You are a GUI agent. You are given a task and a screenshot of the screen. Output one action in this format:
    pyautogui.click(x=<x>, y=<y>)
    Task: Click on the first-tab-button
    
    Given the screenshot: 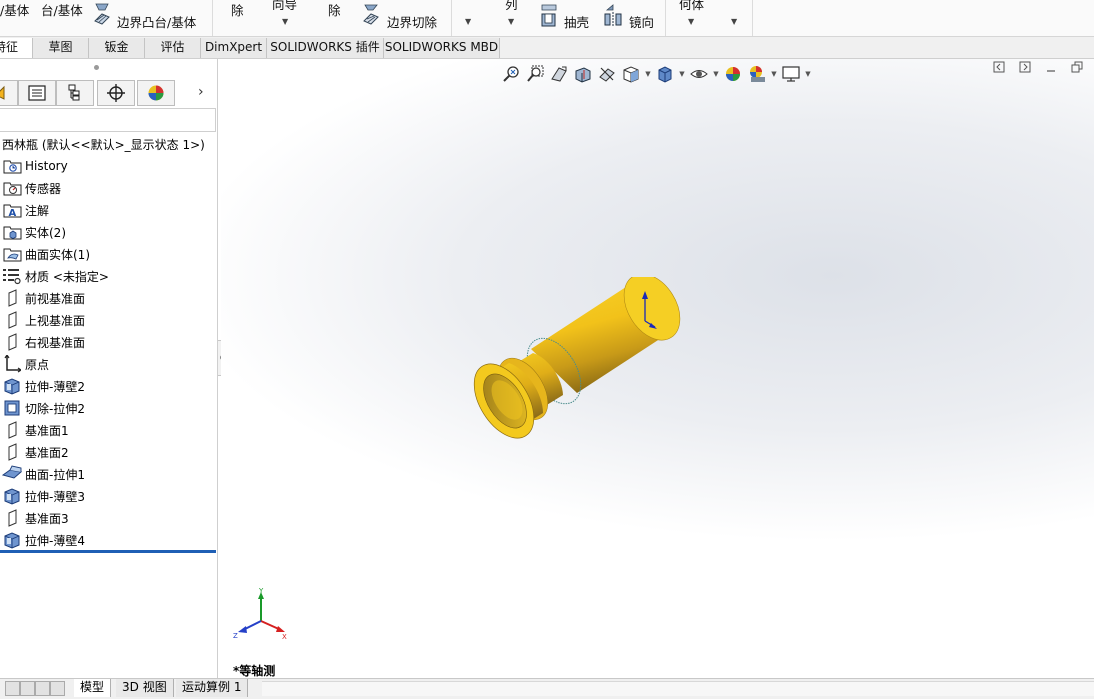 What is the action you would take?
    pyautogui.click(x=12, y=688)
    